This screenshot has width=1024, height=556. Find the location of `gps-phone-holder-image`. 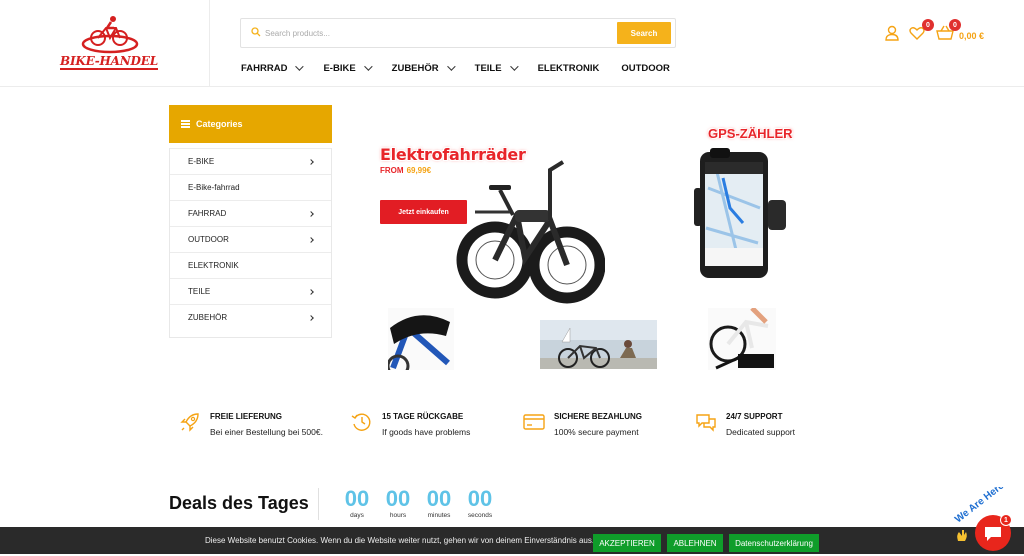

gps-phone-holder-image is located at coordinates (739, 215).